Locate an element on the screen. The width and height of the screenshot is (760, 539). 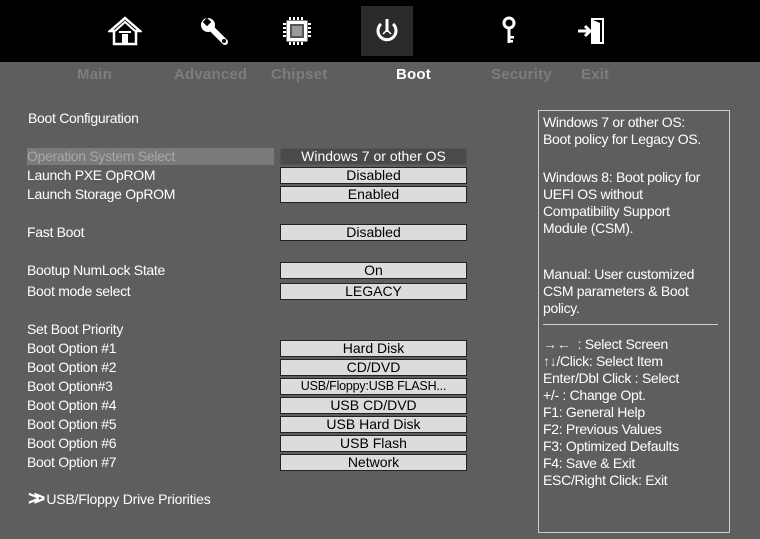
storage-label: Launch Storage OpROM is located at coordinates (101, 194).